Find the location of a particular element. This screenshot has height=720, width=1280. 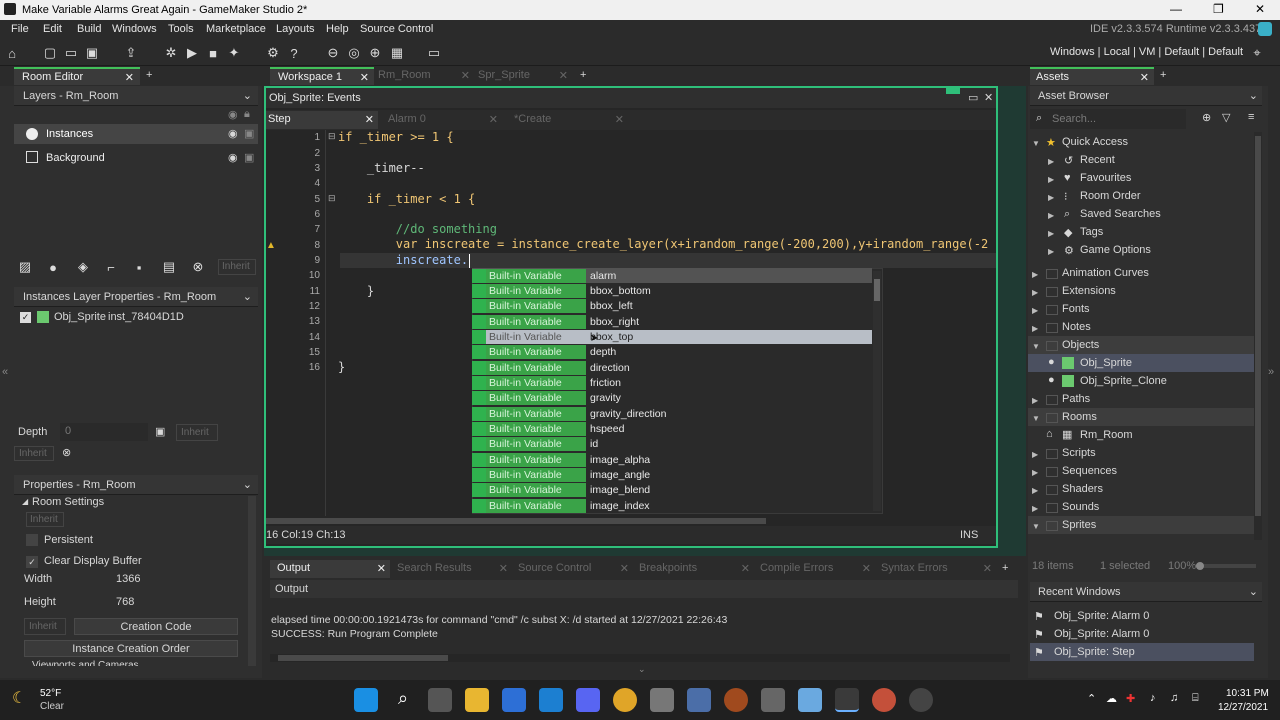

chrome-icon is located at coordinates (625, 700).